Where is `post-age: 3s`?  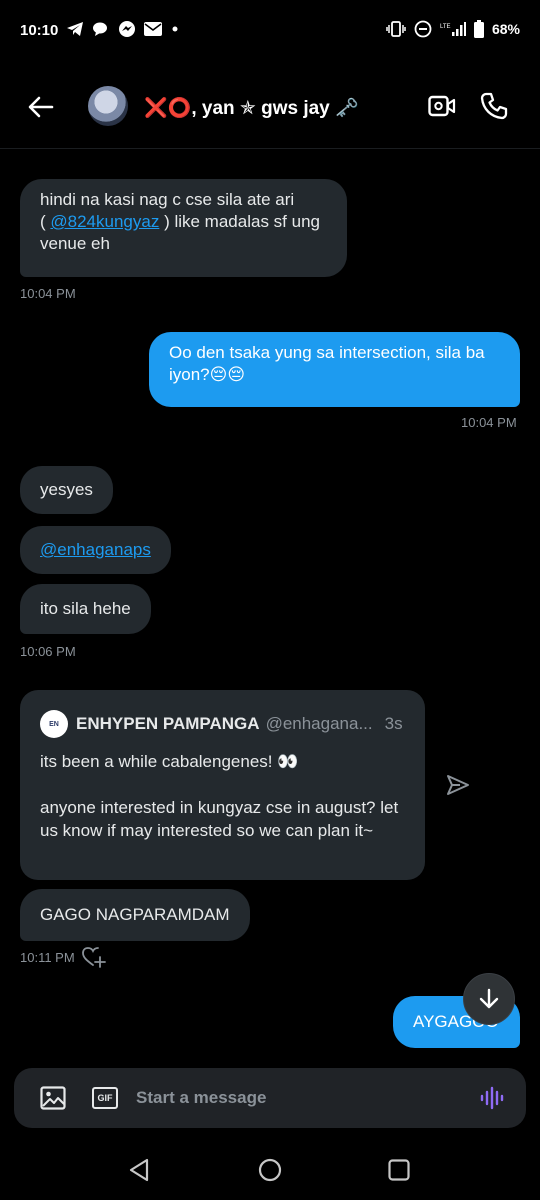 post-age: 3s is located at coordinates (393, 723).